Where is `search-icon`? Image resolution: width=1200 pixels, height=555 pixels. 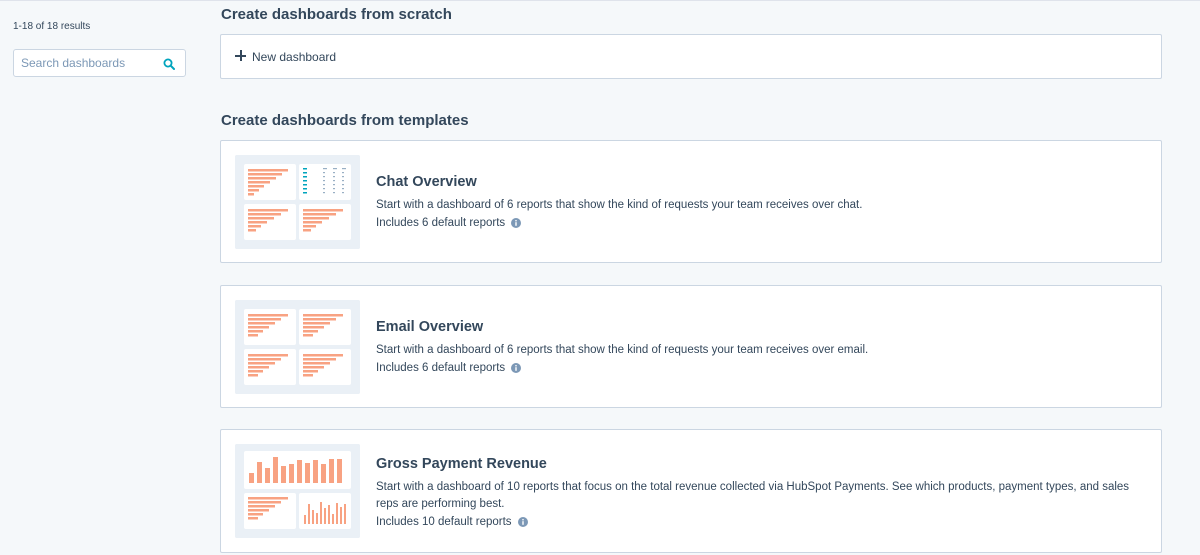
search-icon is located at coordinates (169, 64).